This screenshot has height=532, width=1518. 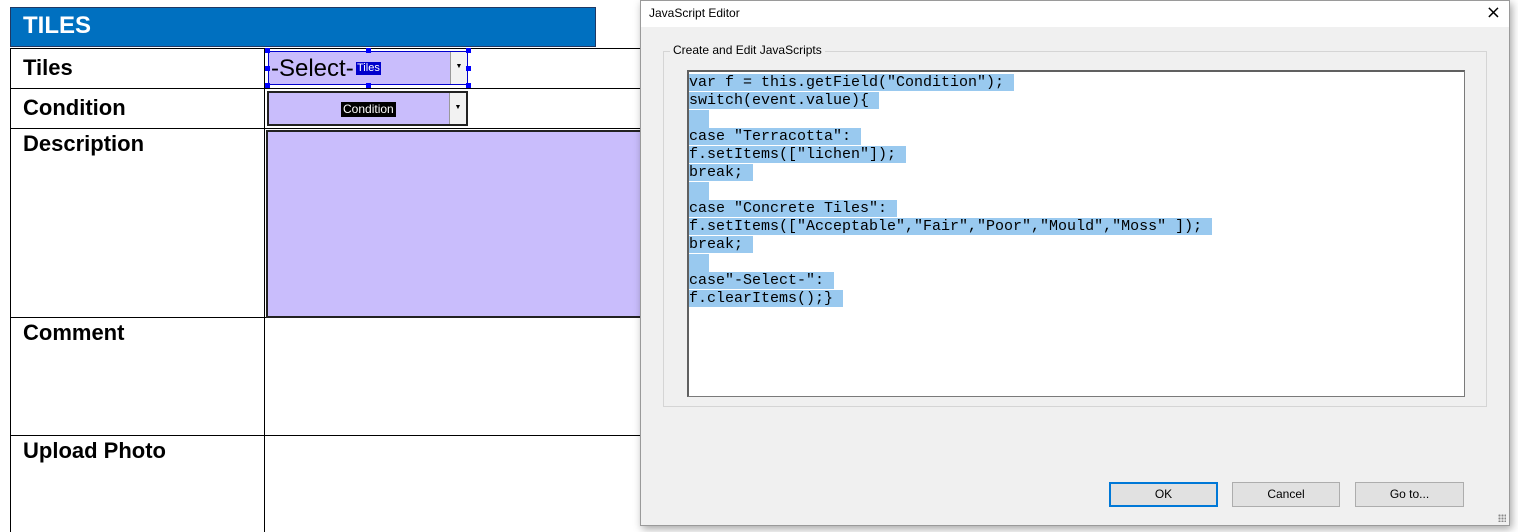 What do you see at coordinates (1163, 494) in the screenshot?
I see `ok-button: OK` at bounding box center [1163, 494].